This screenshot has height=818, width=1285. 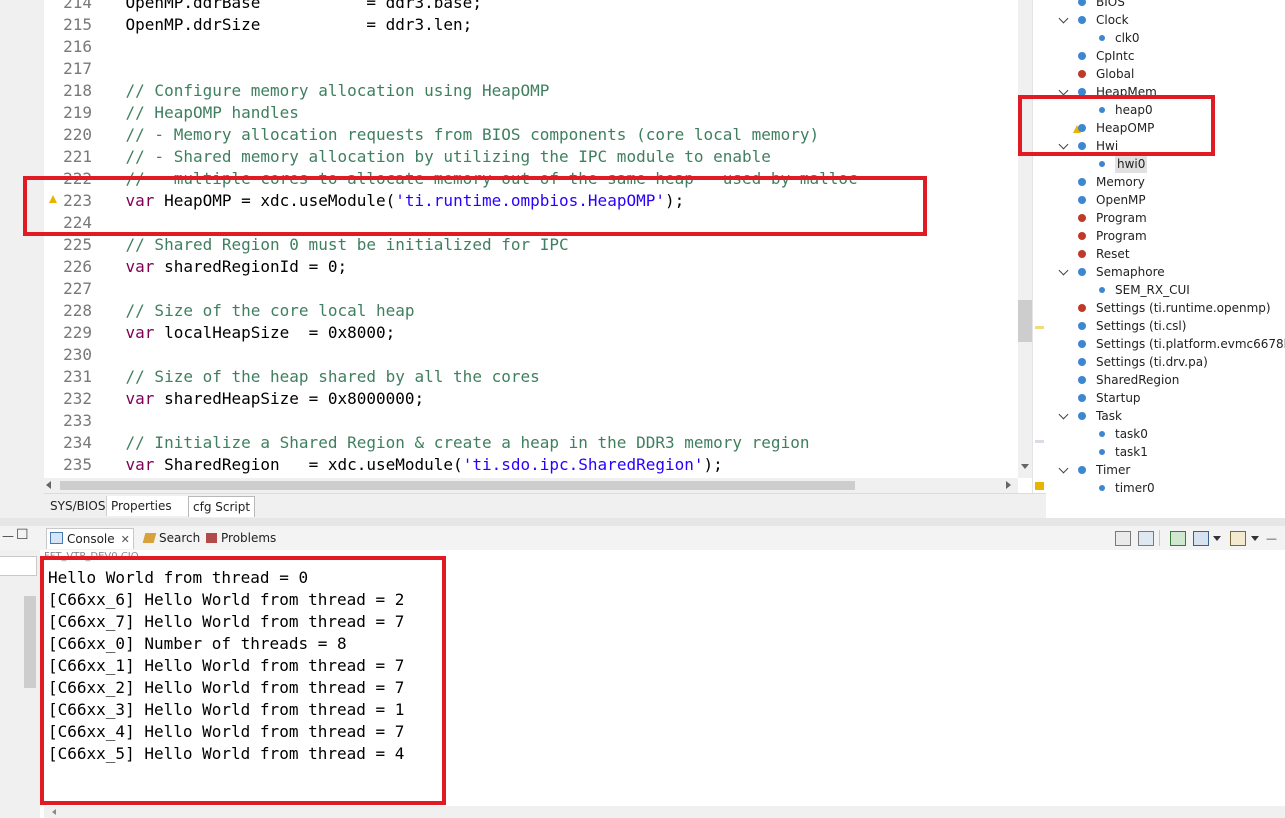 What do you see at coordinates (1167, 344) in the screenshot?
I see `outline-item: Settings (ti.platform.evmc6678l)` at bounding box center [1167, 344].